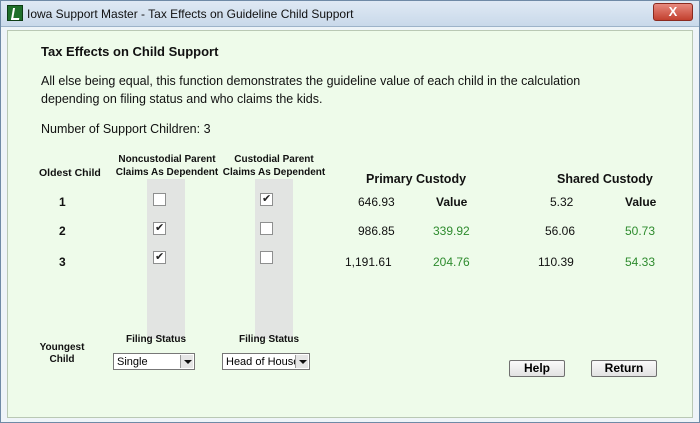  Describe the element at coordinates (451, 262) in the screenshot. I see `primary-custody-value: 204.76` at that location.